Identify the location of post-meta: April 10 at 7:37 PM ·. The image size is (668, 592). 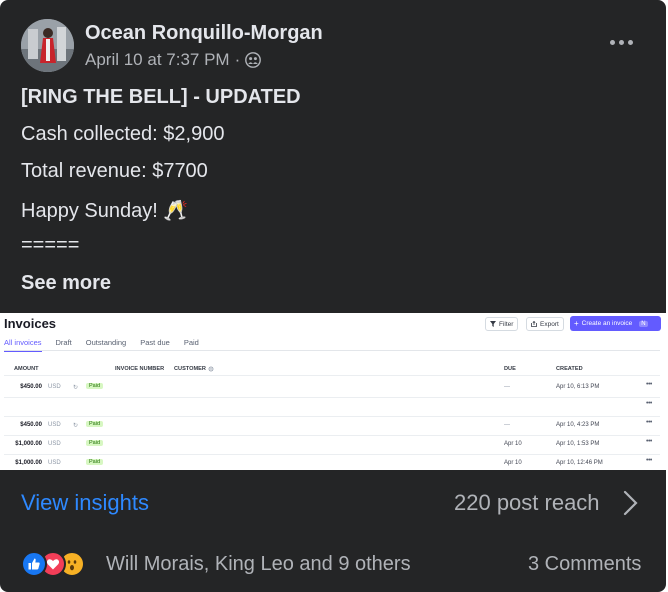
(173, 60).